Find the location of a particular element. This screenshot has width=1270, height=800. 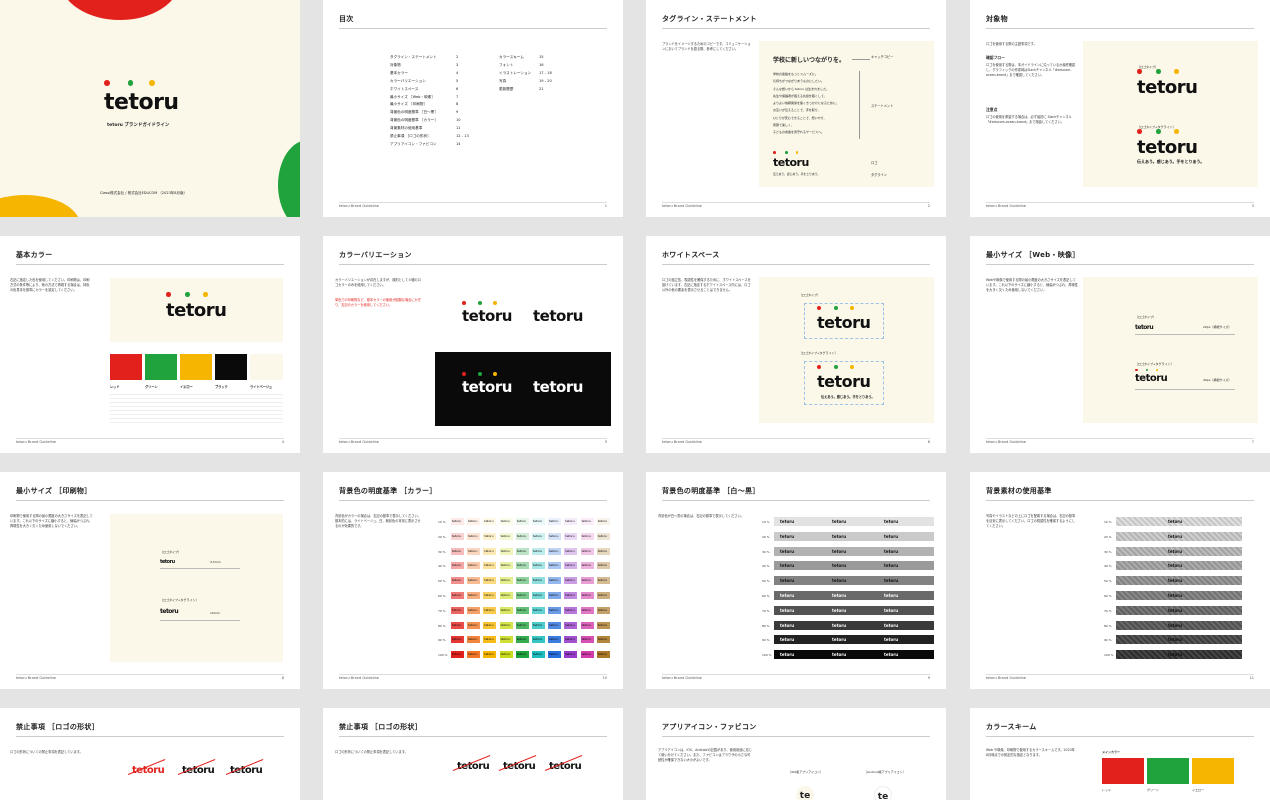

toc-item: ホワイトスペース 6 is located at coordinates (435, 90).